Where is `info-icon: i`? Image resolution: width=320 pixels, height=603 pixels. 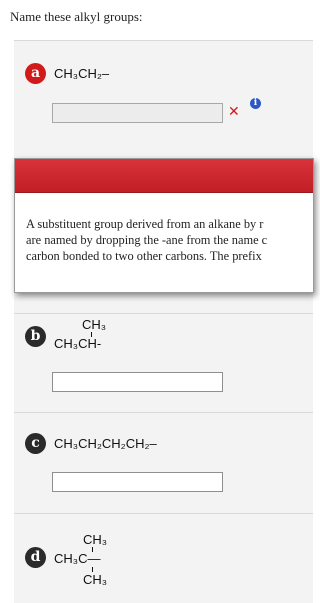 info-icon: i is located at coordinates (255, 103).